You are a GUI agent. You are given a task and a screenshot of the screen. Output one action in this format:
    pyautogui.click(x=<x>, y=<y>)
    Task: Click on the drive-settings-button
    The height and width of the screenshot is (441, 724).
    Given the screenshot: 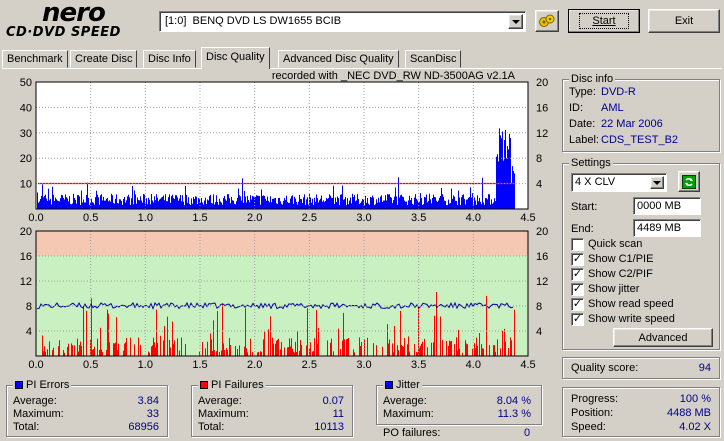 What is the action you would take?
    pyautogui.click(x=547, y=21)
    